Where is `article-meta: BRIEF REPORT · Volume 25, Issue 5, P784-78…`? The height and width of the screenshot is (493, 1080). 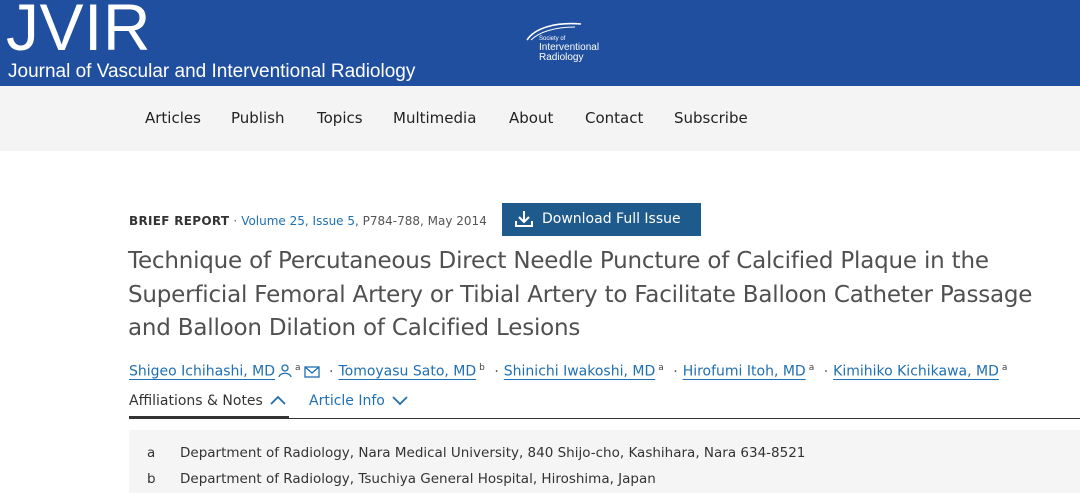 article-meta: BRIEF REPORT · Volume 25, Issue 5, P784-78… is located at coordinates (308, 221).